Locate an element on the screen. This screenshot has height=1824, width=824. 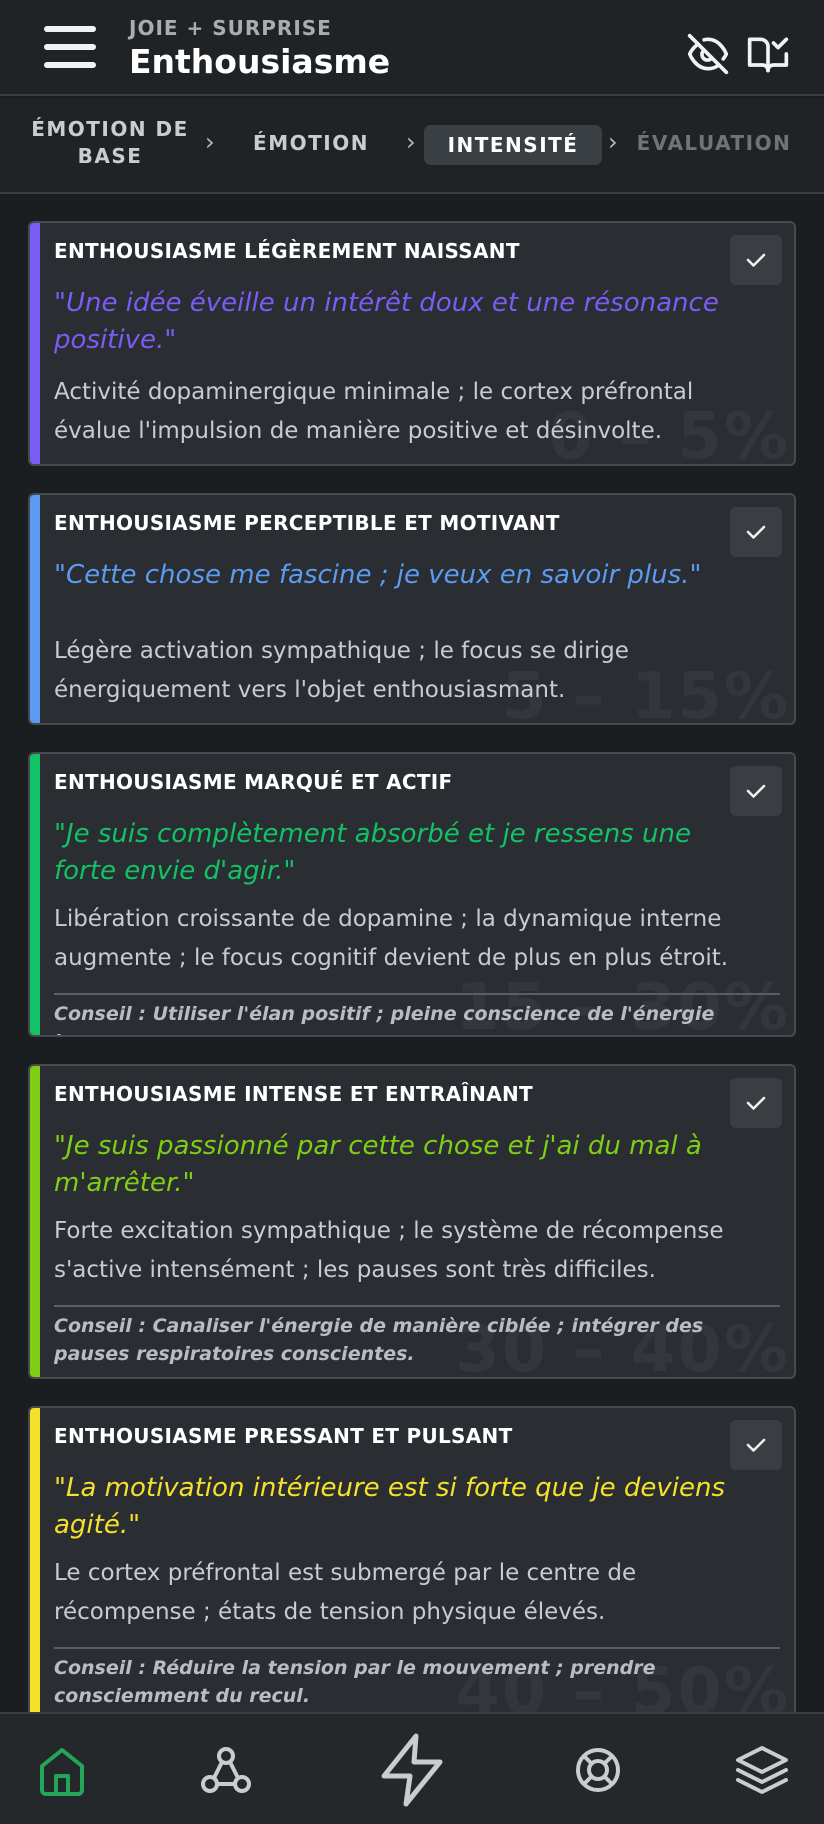
card-title: ENTHOUSIASME INTENSE ET ENTRAÎNANT is located at coordinates (293, 1094).